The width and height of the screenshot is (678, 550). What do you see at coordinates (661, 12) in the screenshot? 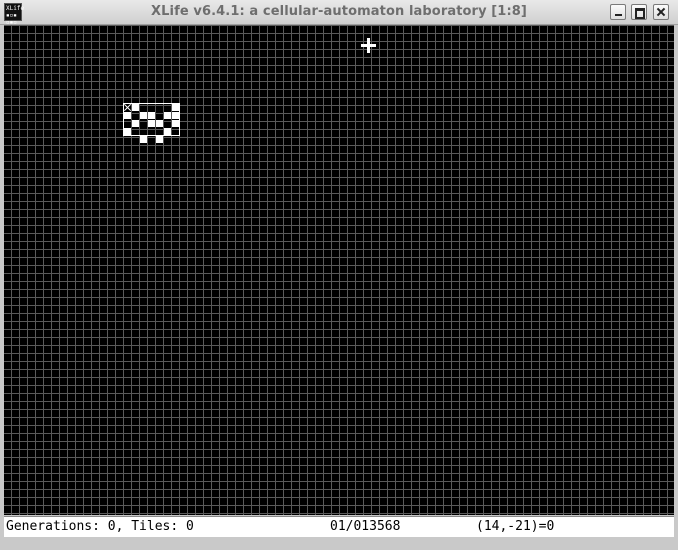
I see `close-icon` at bounding box center [661, 12].